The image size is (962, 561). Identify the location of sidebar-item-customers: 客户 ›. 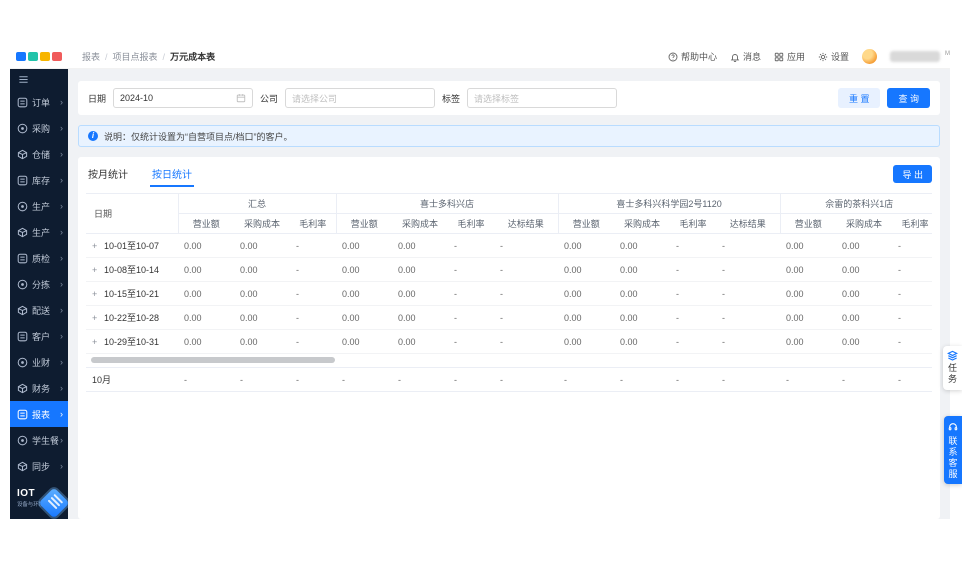
(39, 336).